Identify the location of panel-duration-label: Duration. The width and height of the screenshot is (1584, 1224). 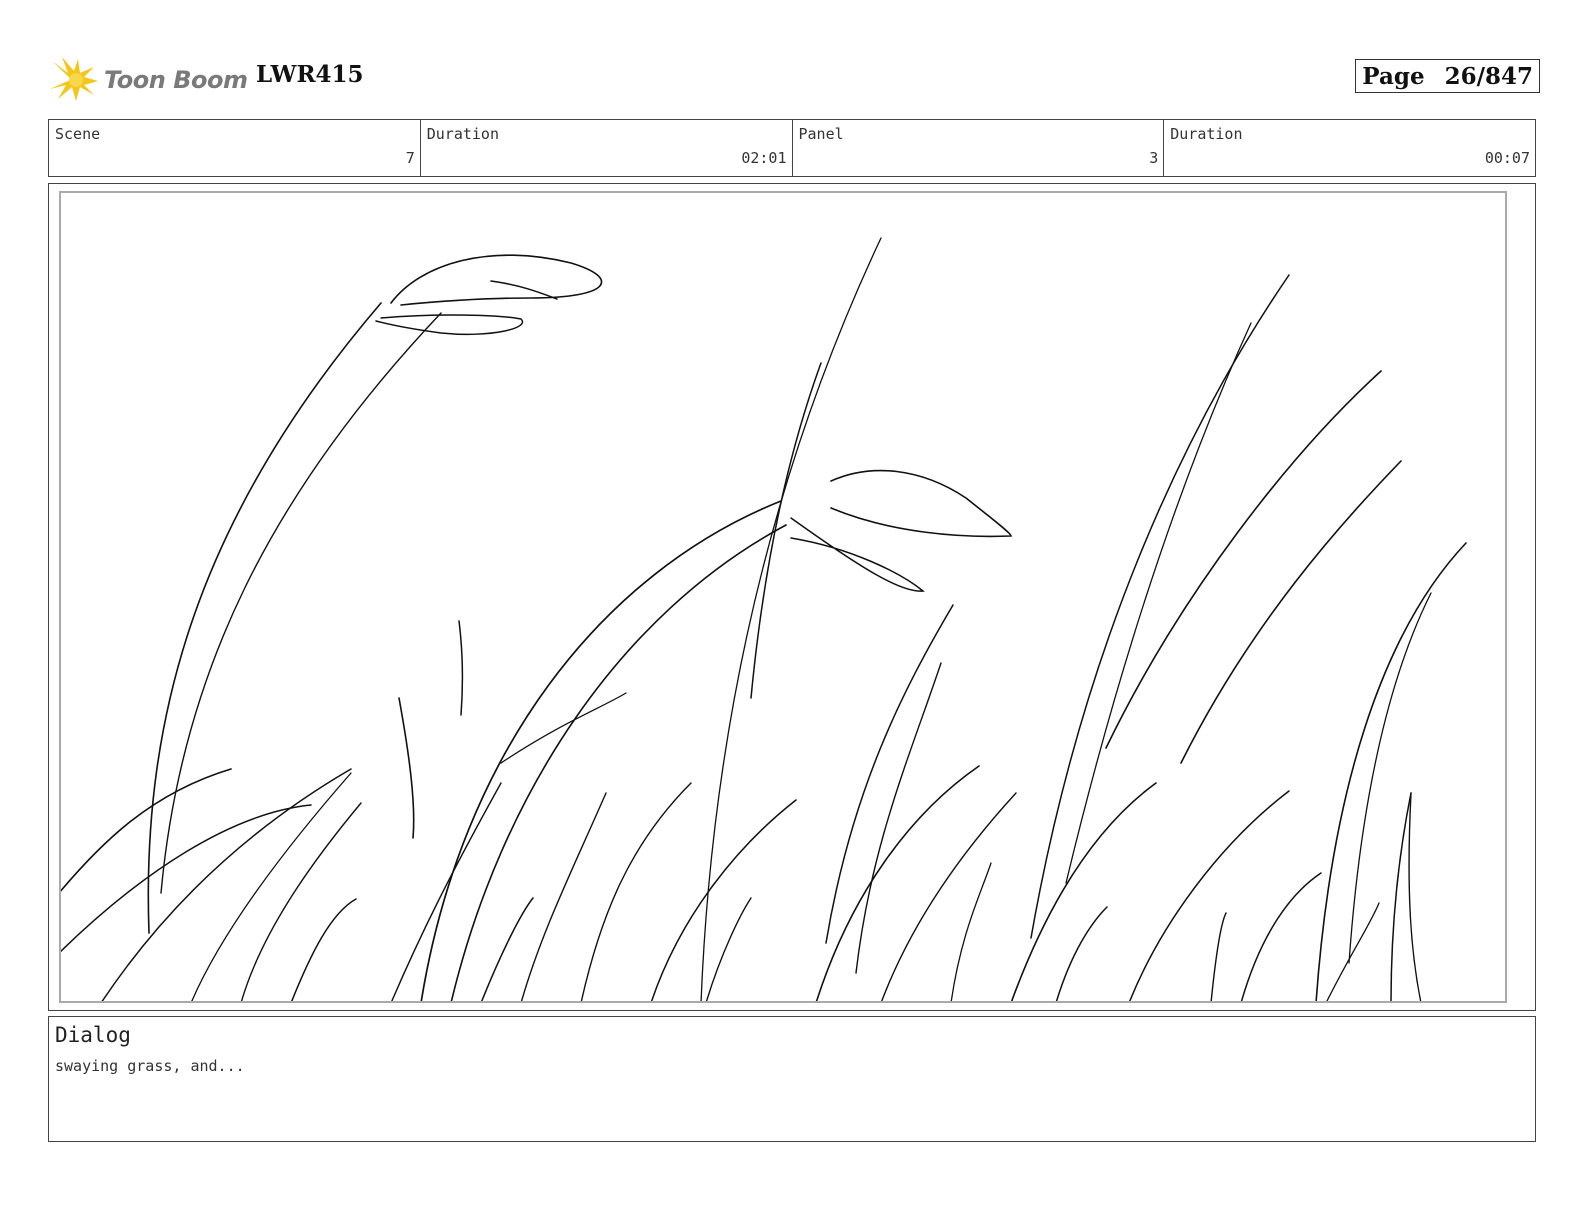
(1206, 134).